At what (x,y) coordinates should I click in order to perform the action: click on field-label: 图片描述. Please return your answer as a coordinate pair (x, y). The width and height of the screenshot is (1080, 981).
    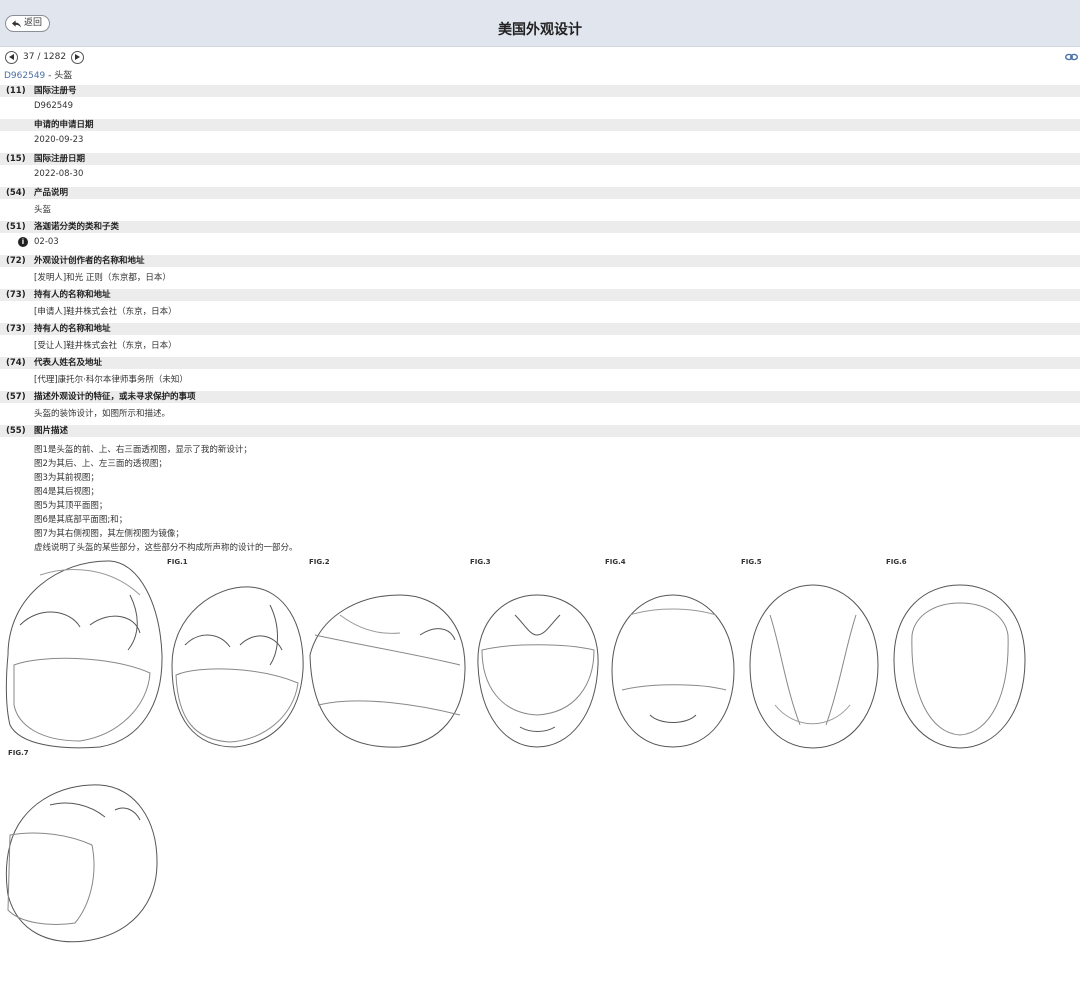
    Looking at the image, I should click on (51, 431).